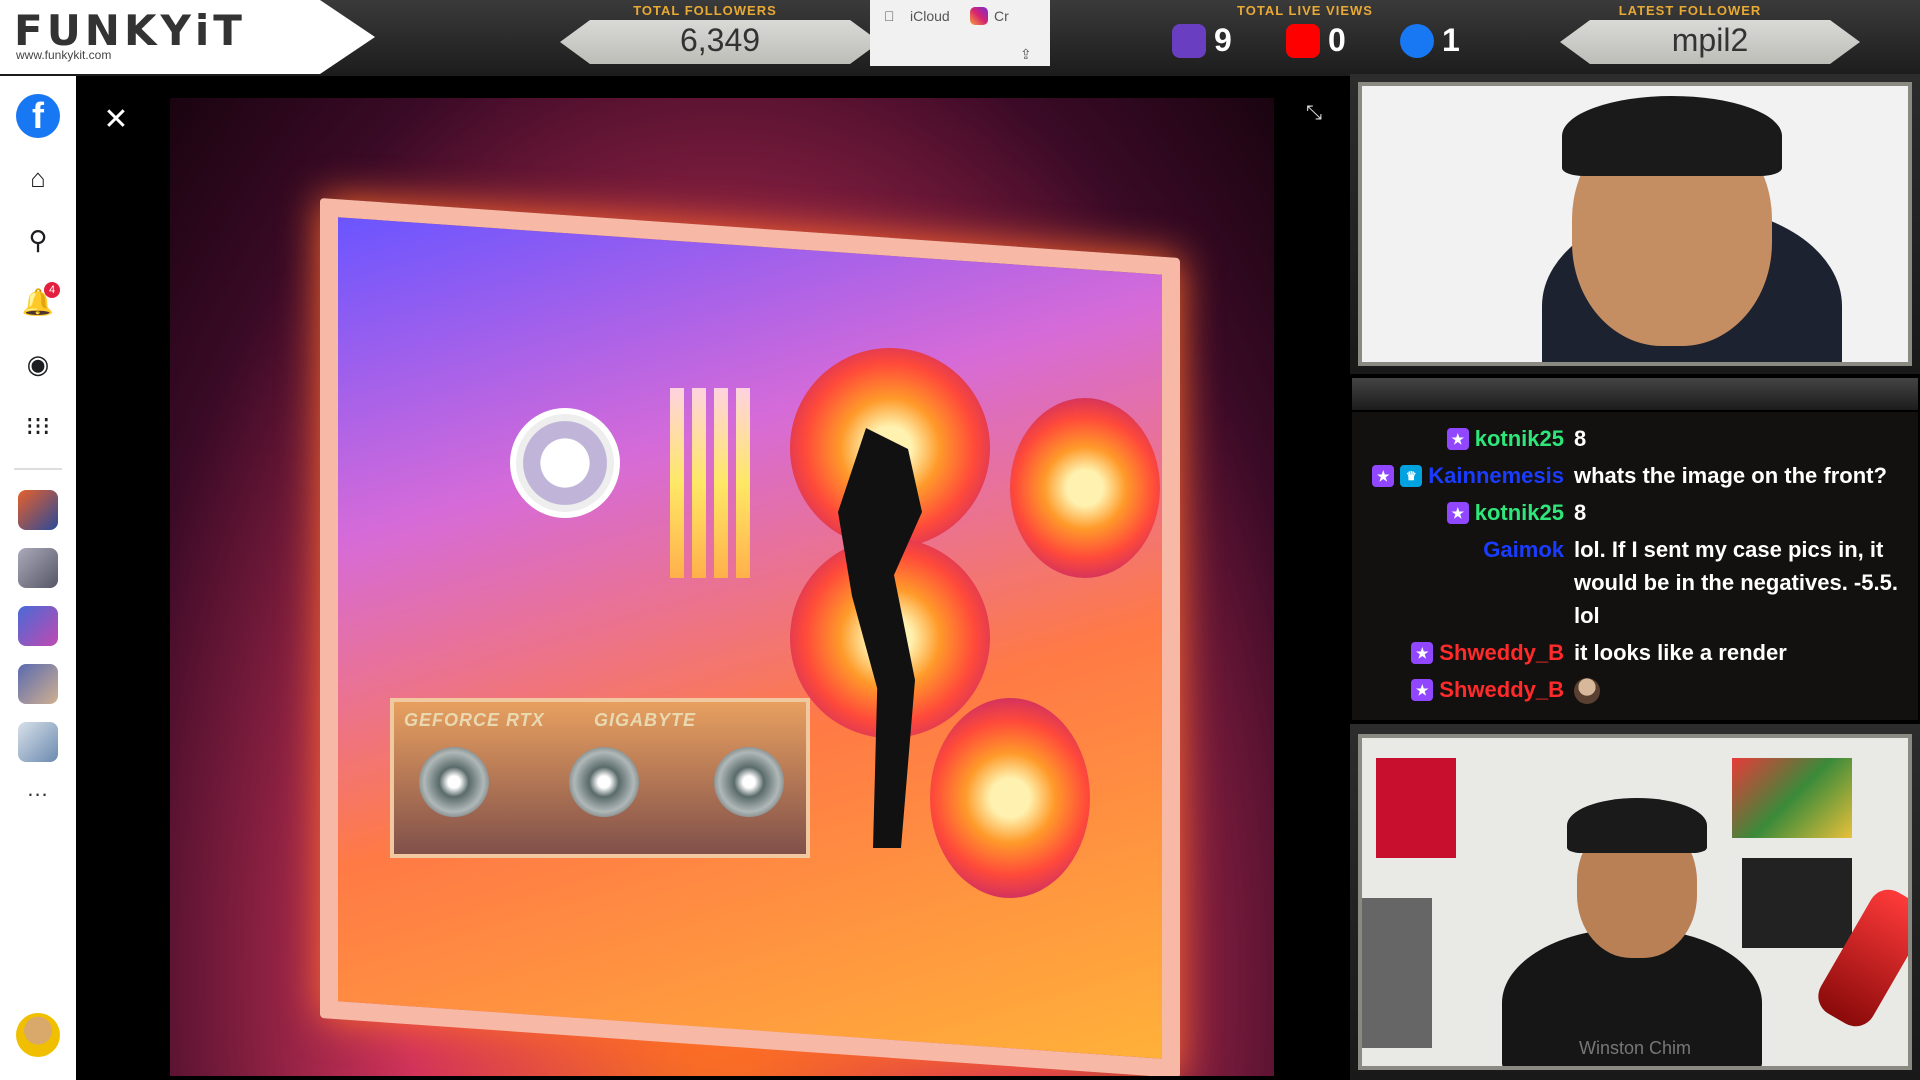 Image resolution: width=1920 pixels, height=1080 pixels. I want to click on chat-message: ★ Shweddy_B, so click(1635, 689).